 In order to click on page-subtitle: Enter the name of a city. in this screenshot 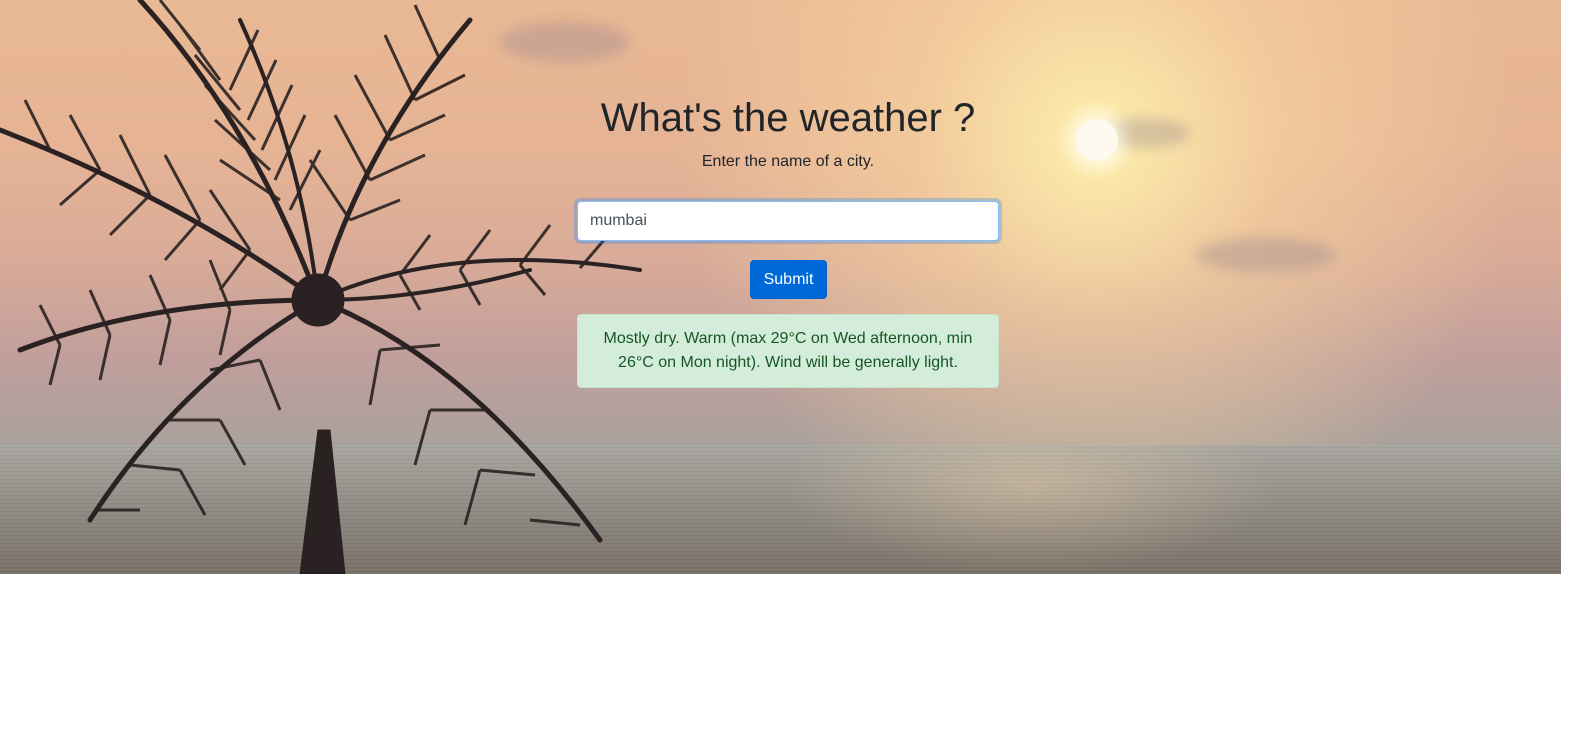, I will do `click(788, 161)`.